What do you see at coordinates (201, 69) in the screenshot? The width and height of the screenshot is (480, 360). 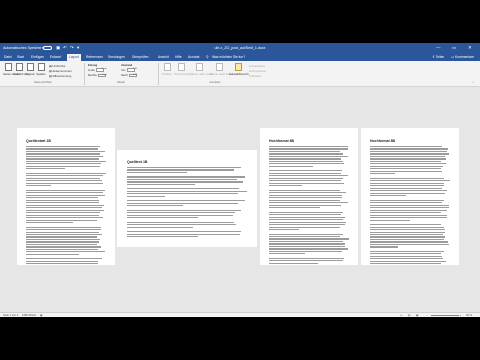 I see `bring-forward-button: Ebene nach vorne` at bounding box center [201, 69].